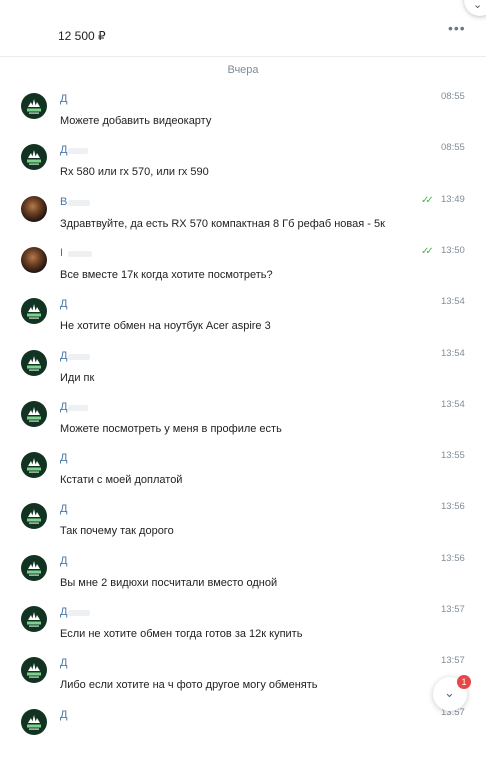 The width and height of the screenshot is (486, 759). What do you see at coordinates (243, 733) in the screenshot?
I see `message-row: Д 13:57` at bounding box center [243, 733].